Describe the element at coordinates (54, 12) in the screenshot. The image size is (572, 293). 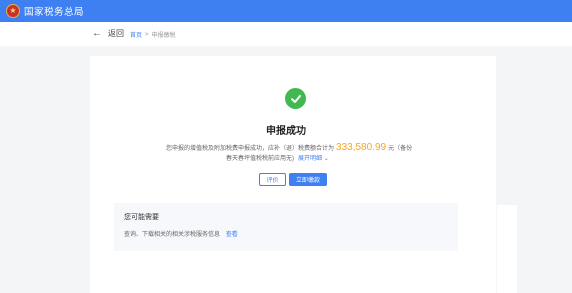
I see `app-title: 国家税务总局` at that location.